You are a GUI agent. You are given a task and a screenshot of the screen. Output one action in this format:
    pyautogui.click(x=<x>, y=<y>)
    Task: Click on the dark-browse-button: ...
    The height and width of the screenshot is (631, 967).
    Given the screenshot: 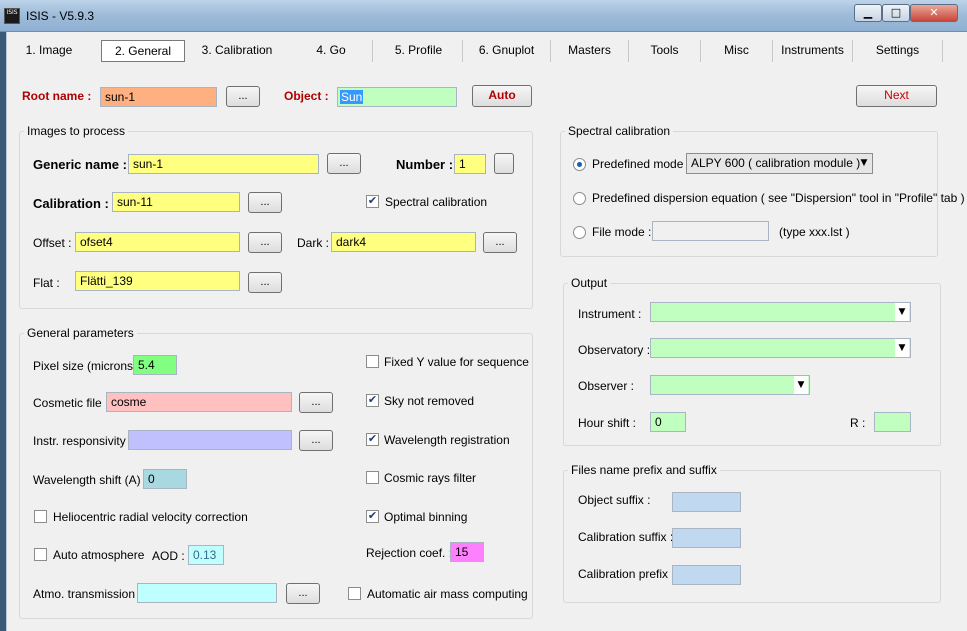 What is the action you would take?
    pyautogui.click(x=500, y=242)
    